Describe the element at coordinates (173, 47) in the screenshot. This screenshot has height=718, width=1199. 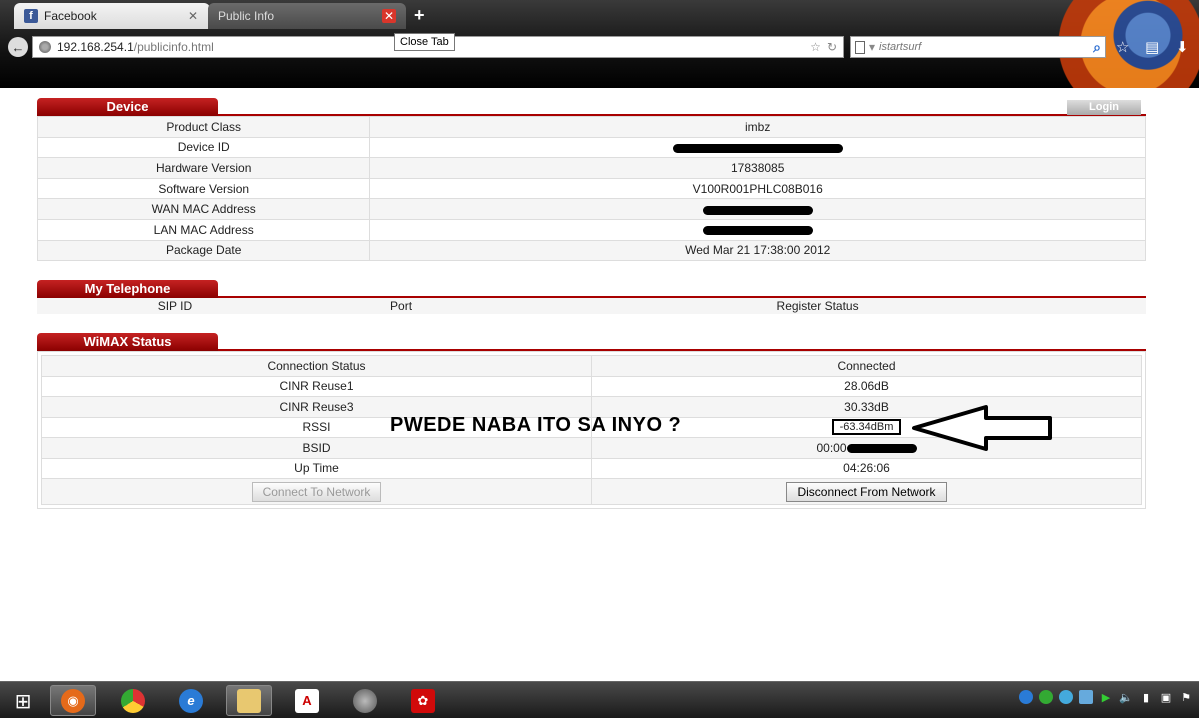
I see `url-path: /publicinfo.html` at that location.